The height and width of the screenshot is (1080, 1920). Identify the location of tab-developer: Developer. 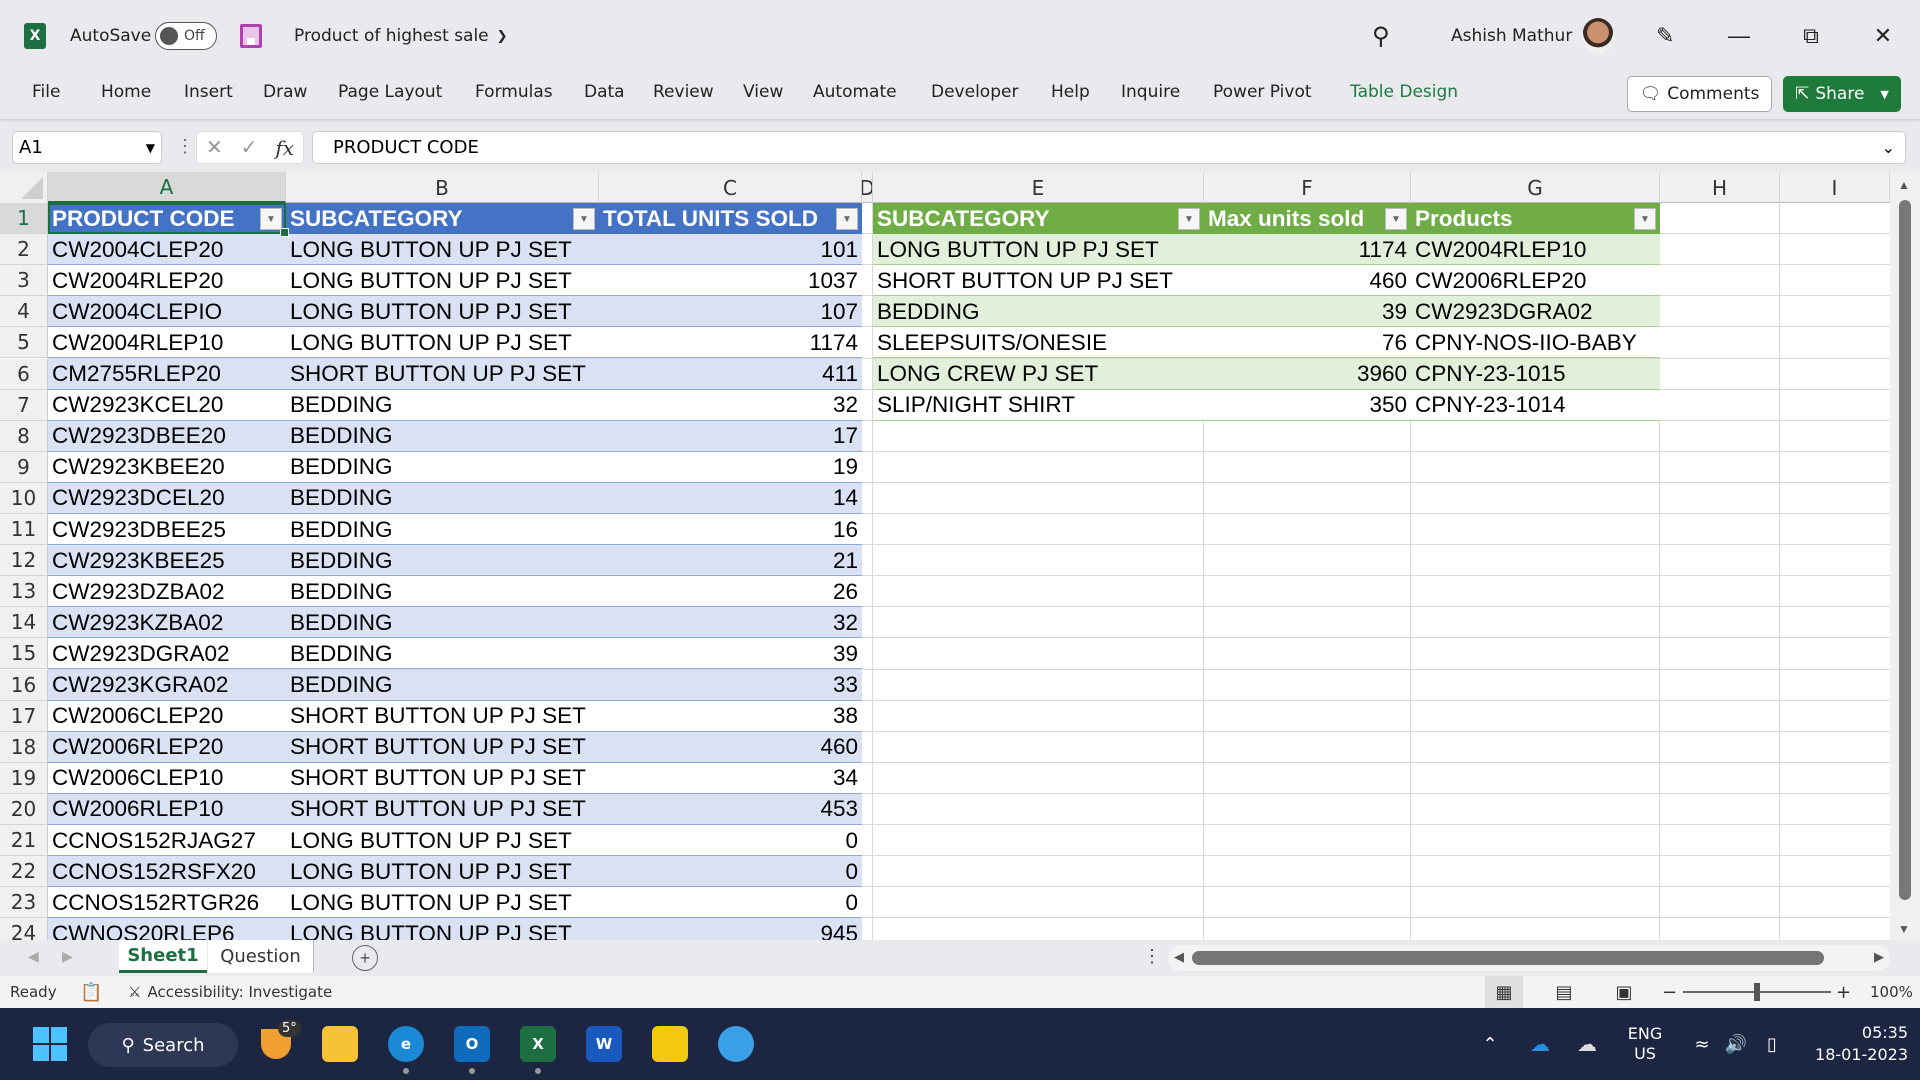
(974, 92).